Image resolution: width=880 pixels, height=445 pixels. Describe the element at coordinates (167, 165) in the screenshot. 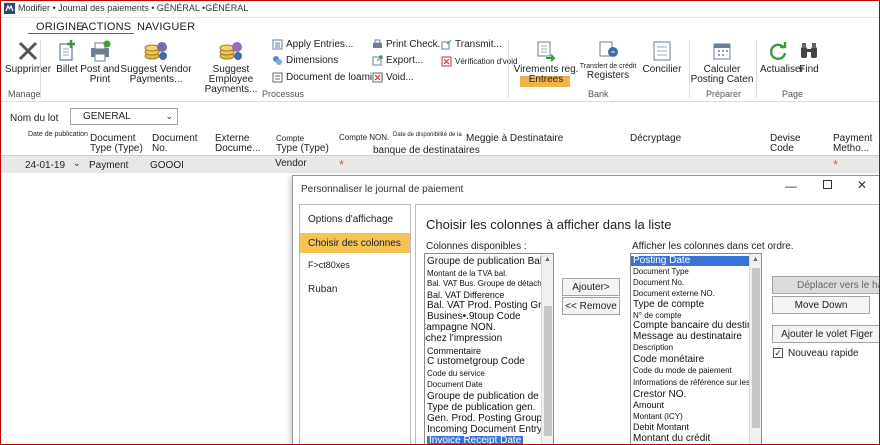

I see `row-doc-no: GOOOI` at that location.